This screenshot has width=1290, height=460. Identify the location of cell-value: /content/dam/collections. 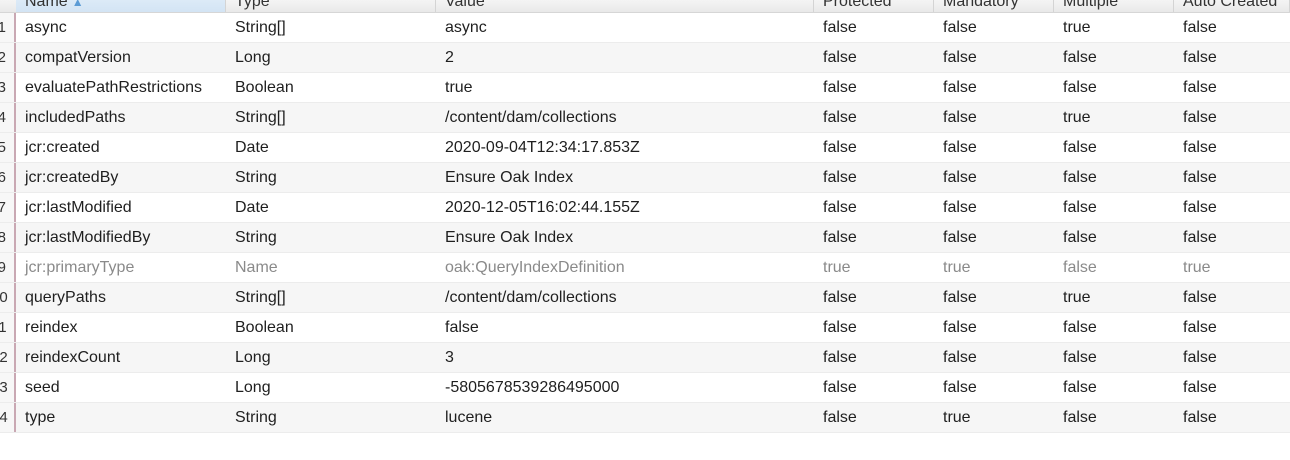
(625, 297).